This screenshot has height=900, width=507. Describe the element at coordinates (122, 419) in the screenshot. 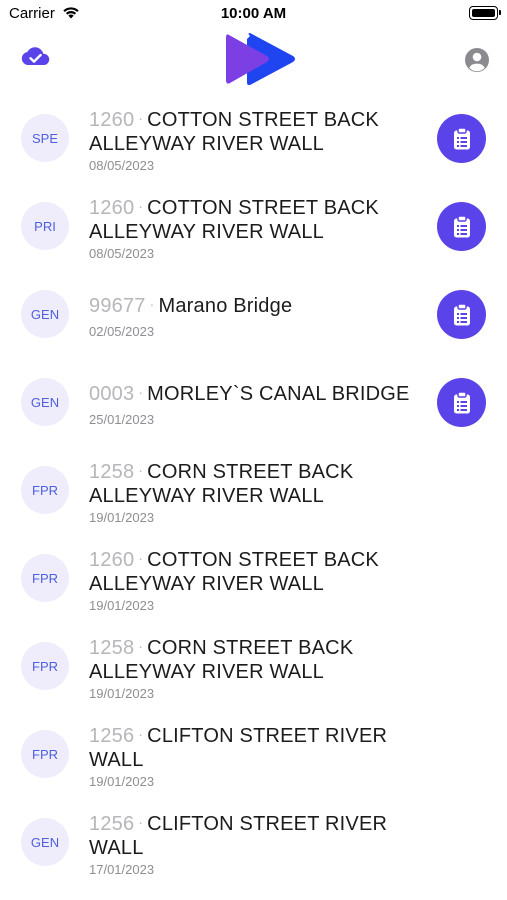

I see `item-date: 25/01/2023` at that location.